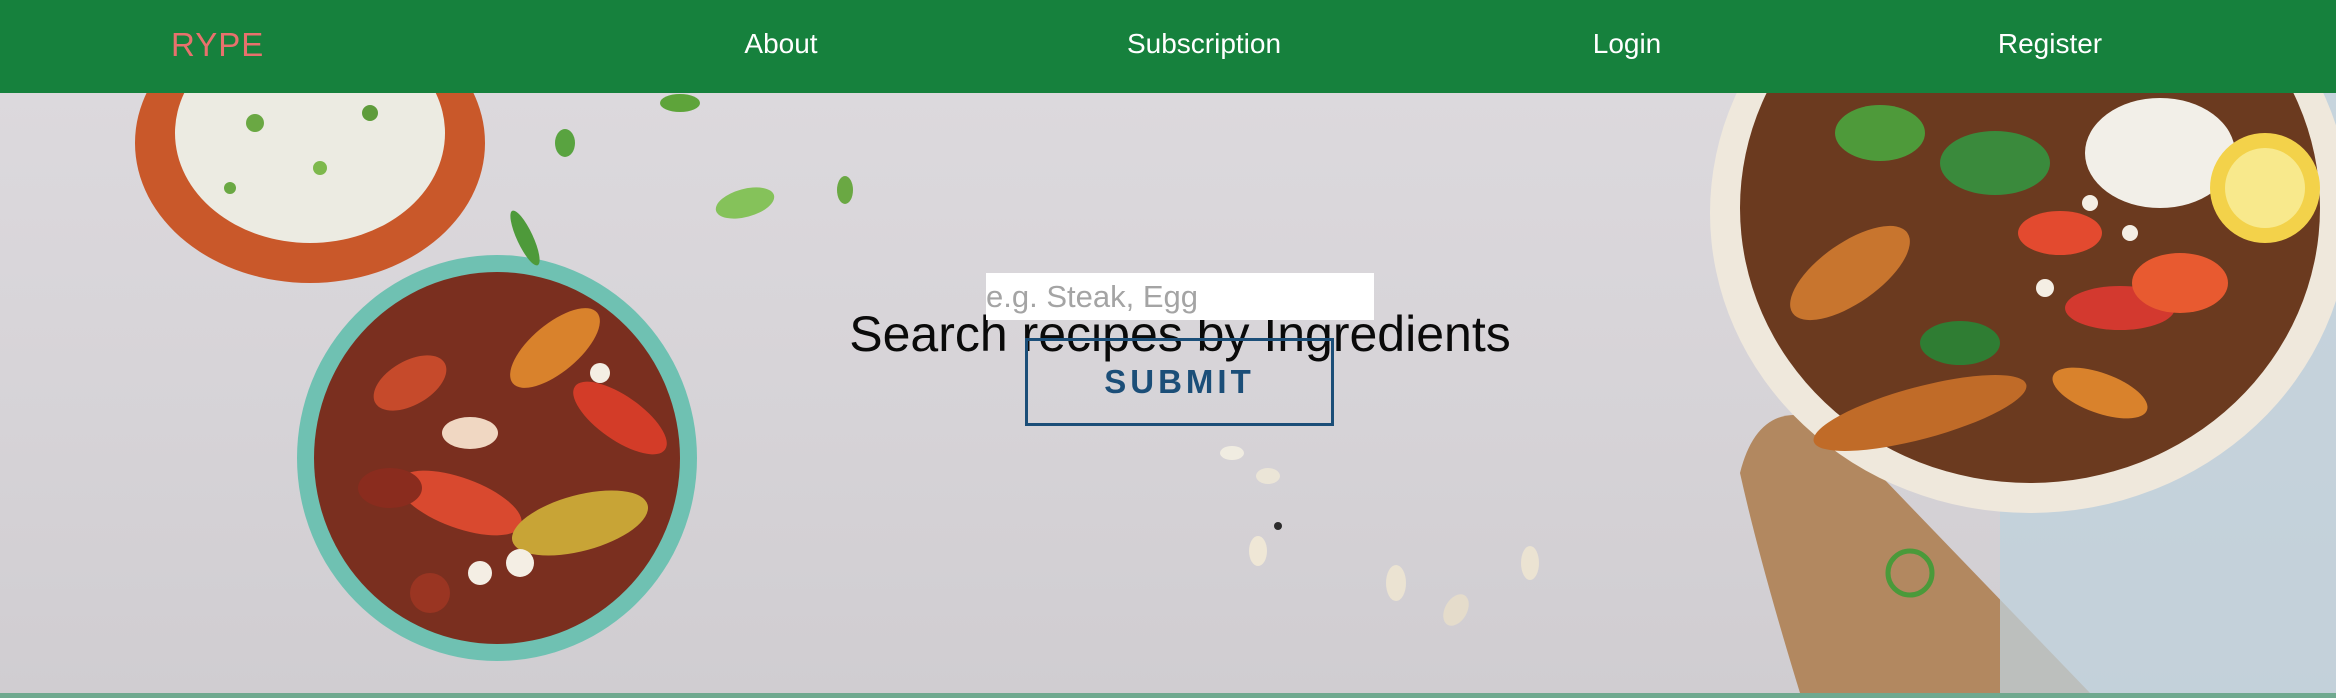 Image resolution: width=2336 pixels, height=698 pixels. I want to click on brand-logo: RYPE, so click(217, 45).